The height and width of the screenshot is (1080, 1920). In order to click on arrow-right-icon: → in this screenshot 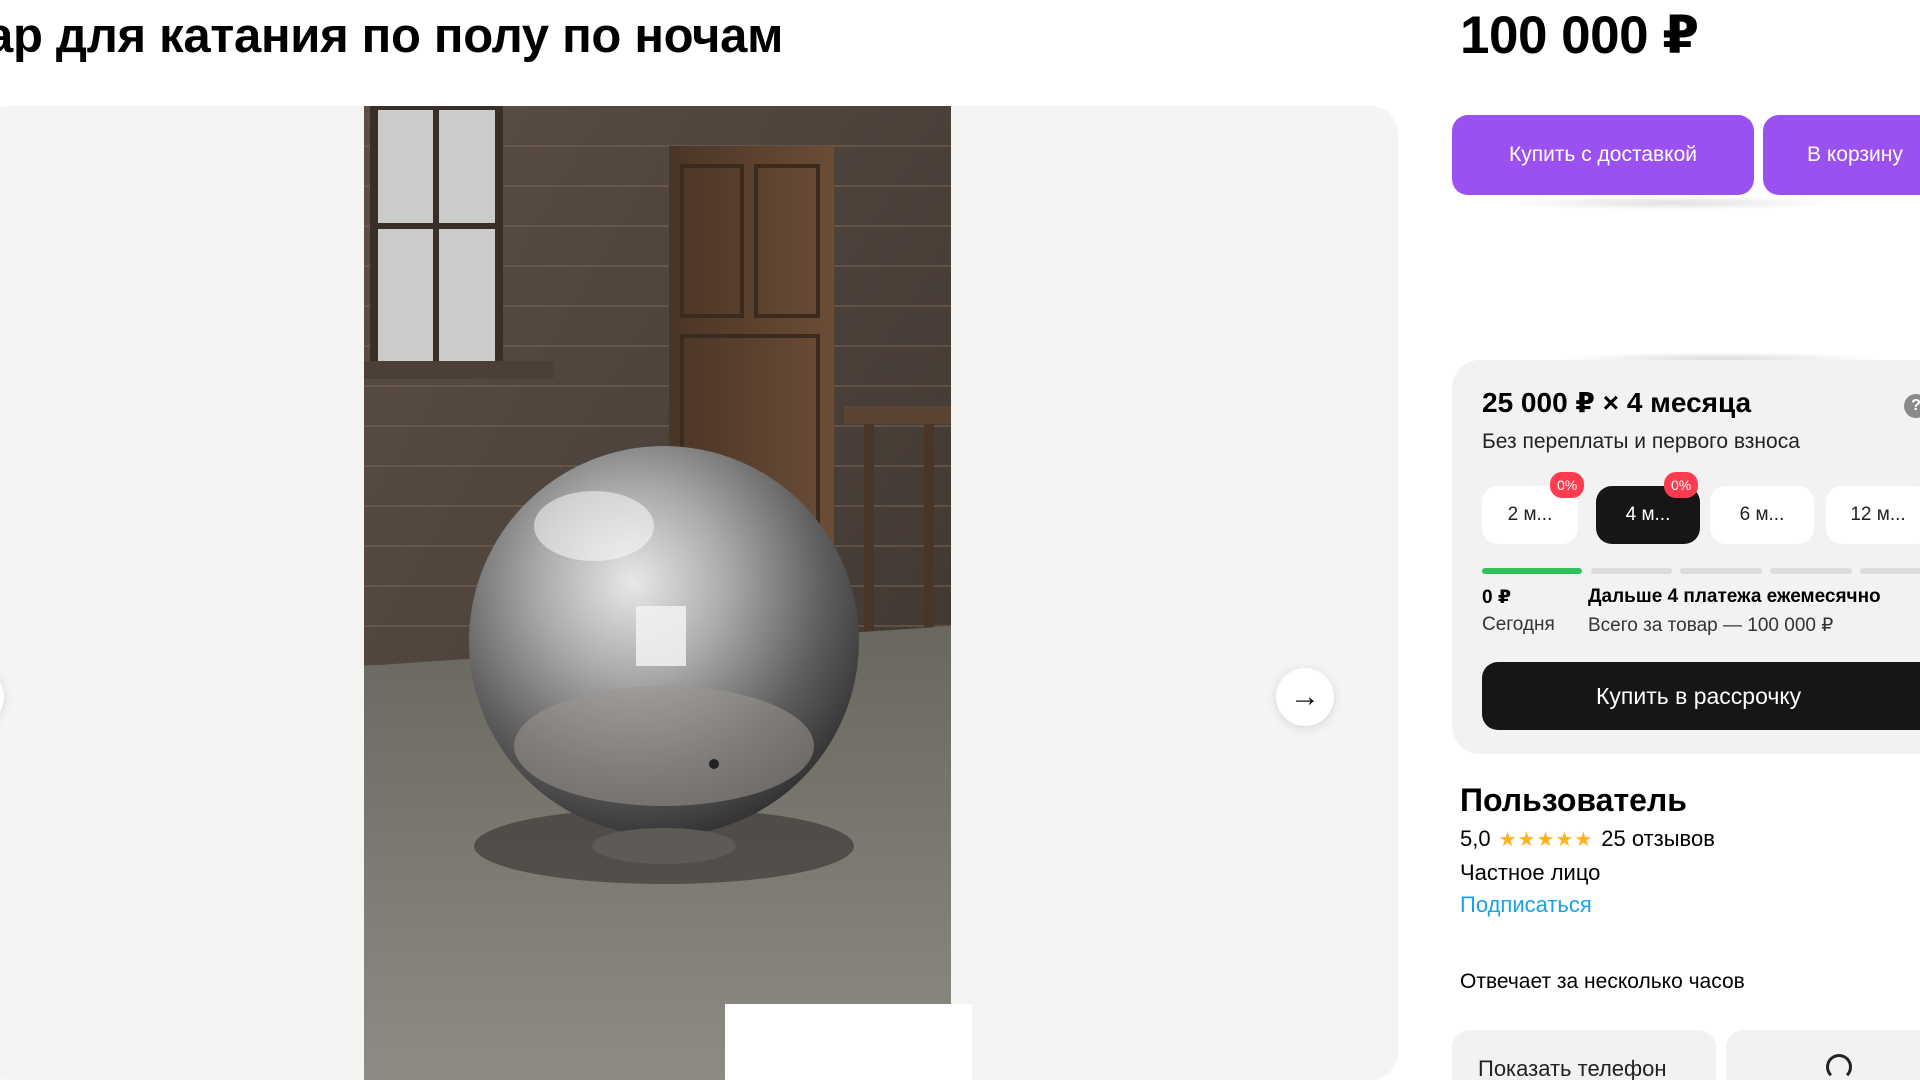, I will do `click(1305, 696)`.